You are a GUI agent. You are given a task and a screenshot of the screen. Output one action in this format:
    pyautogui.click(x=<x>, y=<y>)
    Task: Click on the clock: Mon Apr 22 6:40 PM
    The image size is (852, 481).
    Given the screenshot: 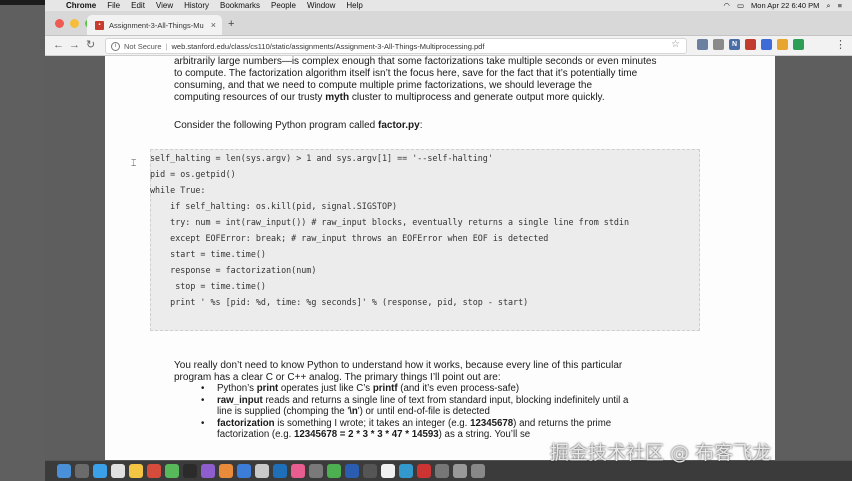 What is the action you would take?
    pyautogui.click(x=785, y=5)
    